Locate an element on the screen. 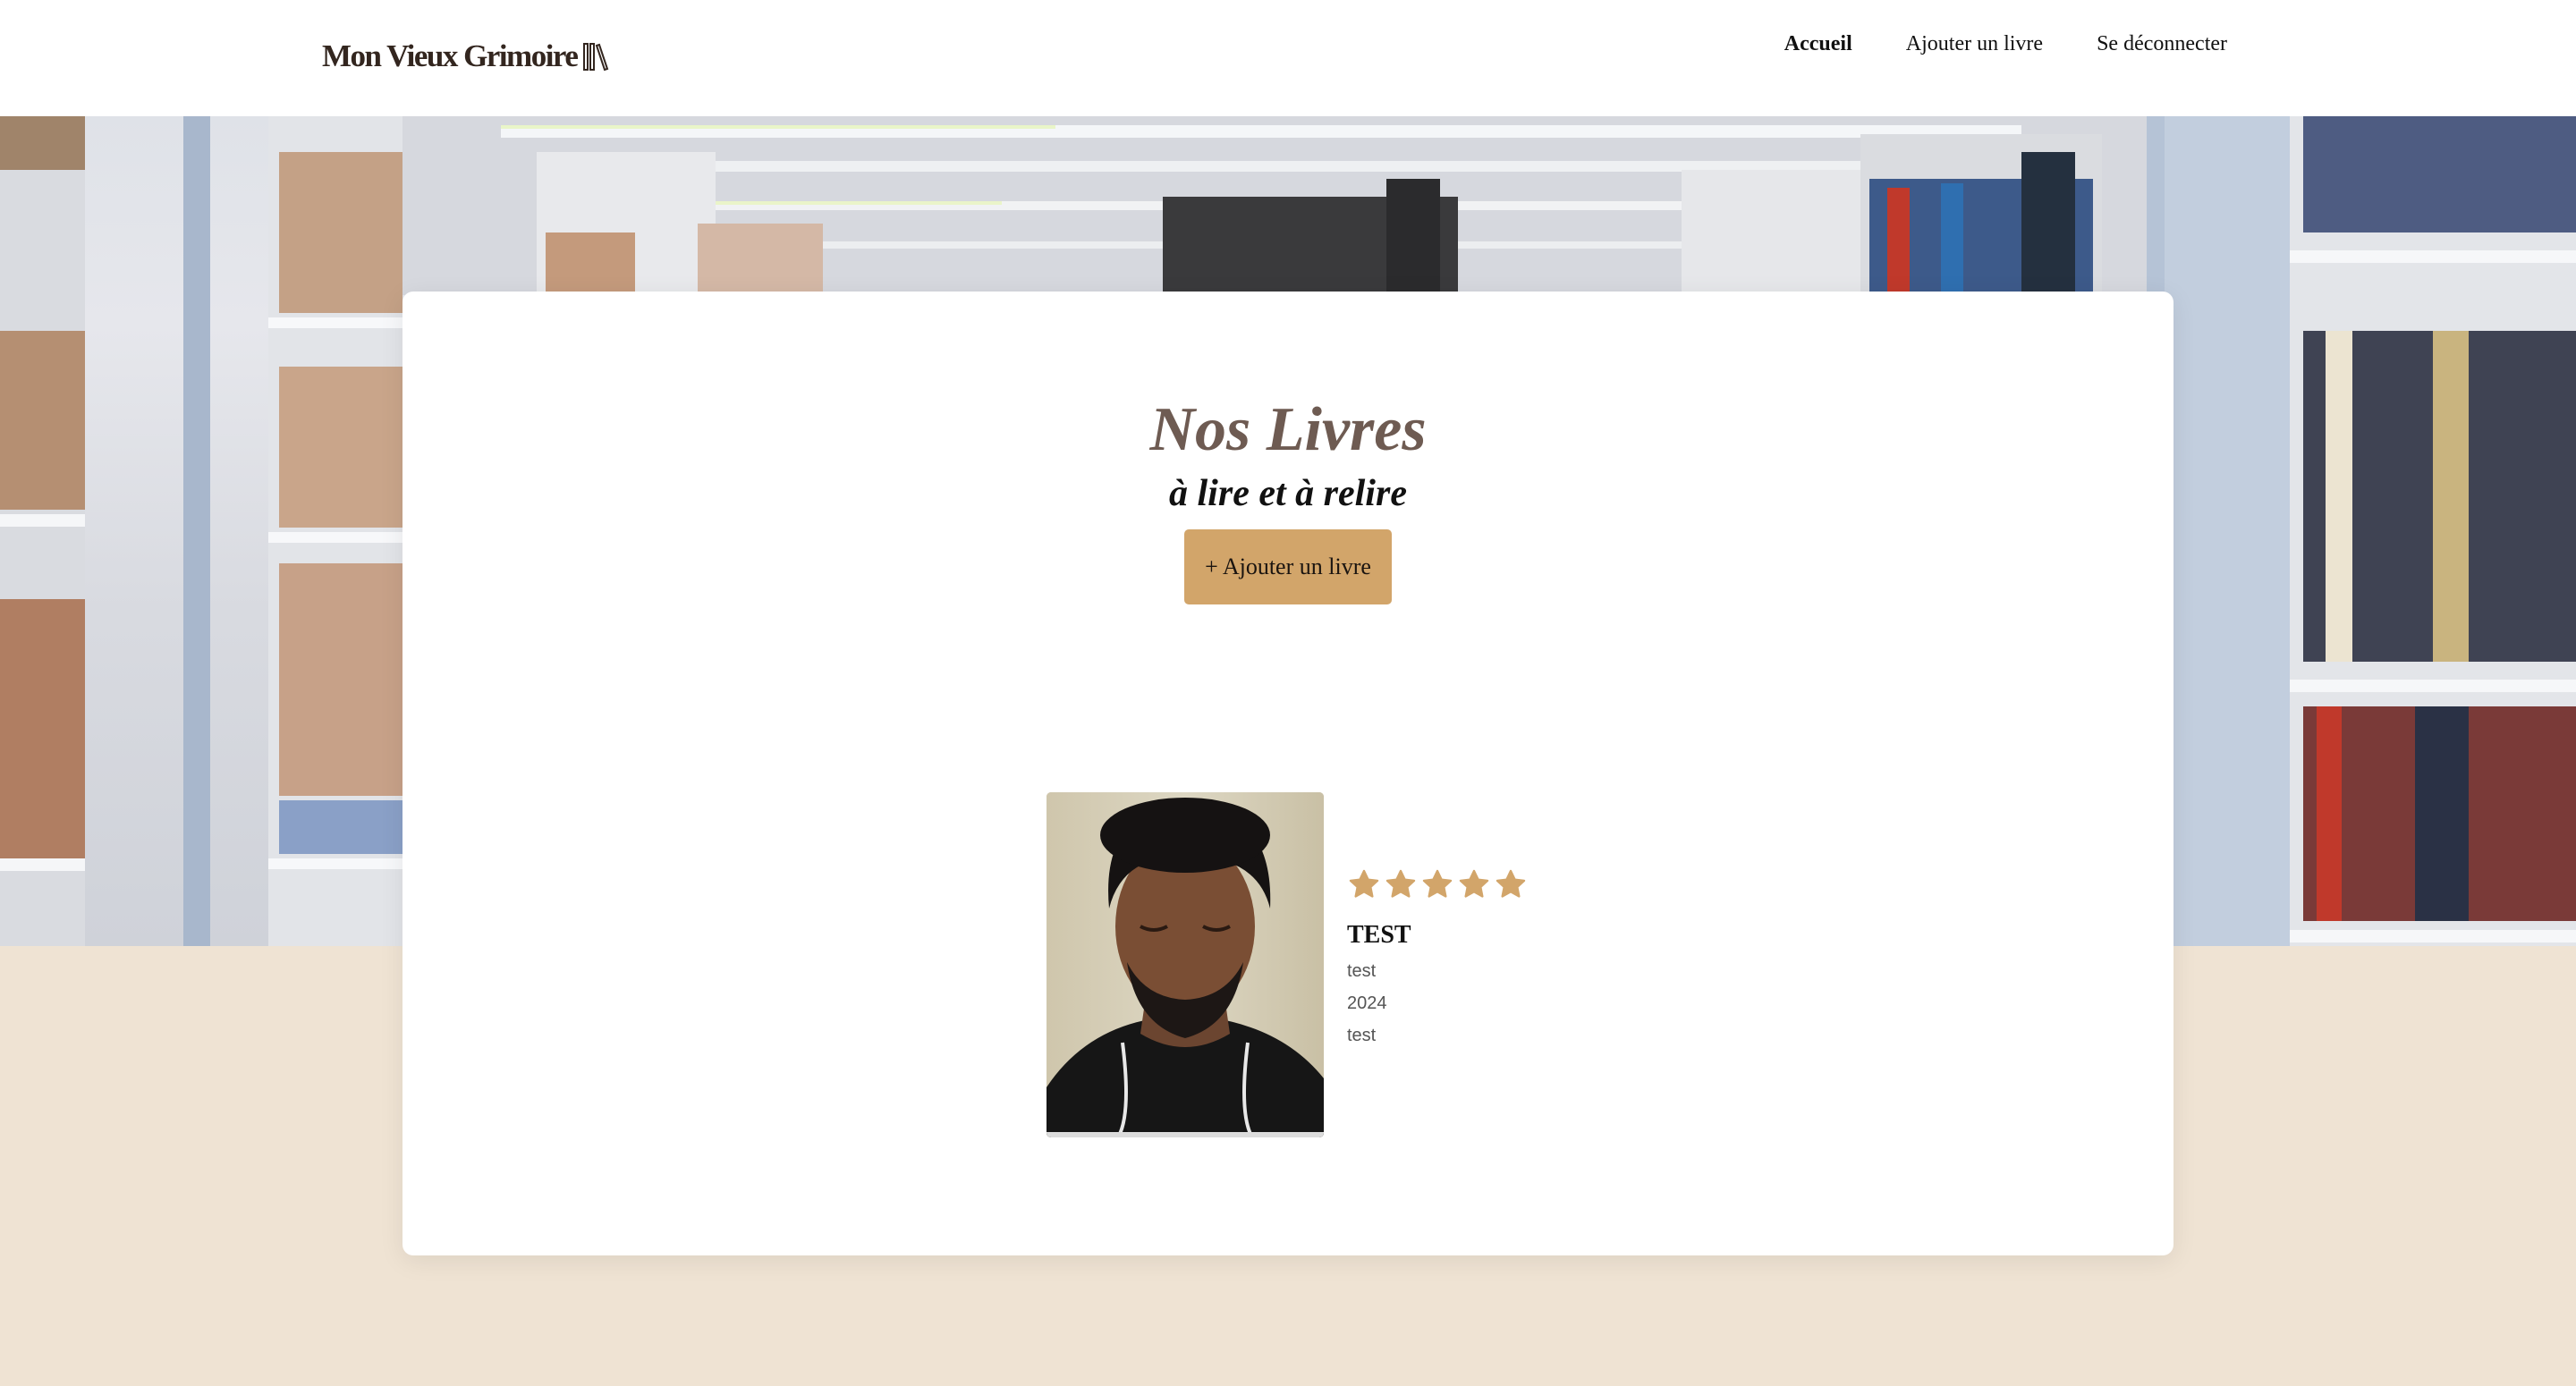 The height and width of the screenshot is (1386, 2576). logo-text: Mon Vieux Grimoire is located at coordinates (450, 55).